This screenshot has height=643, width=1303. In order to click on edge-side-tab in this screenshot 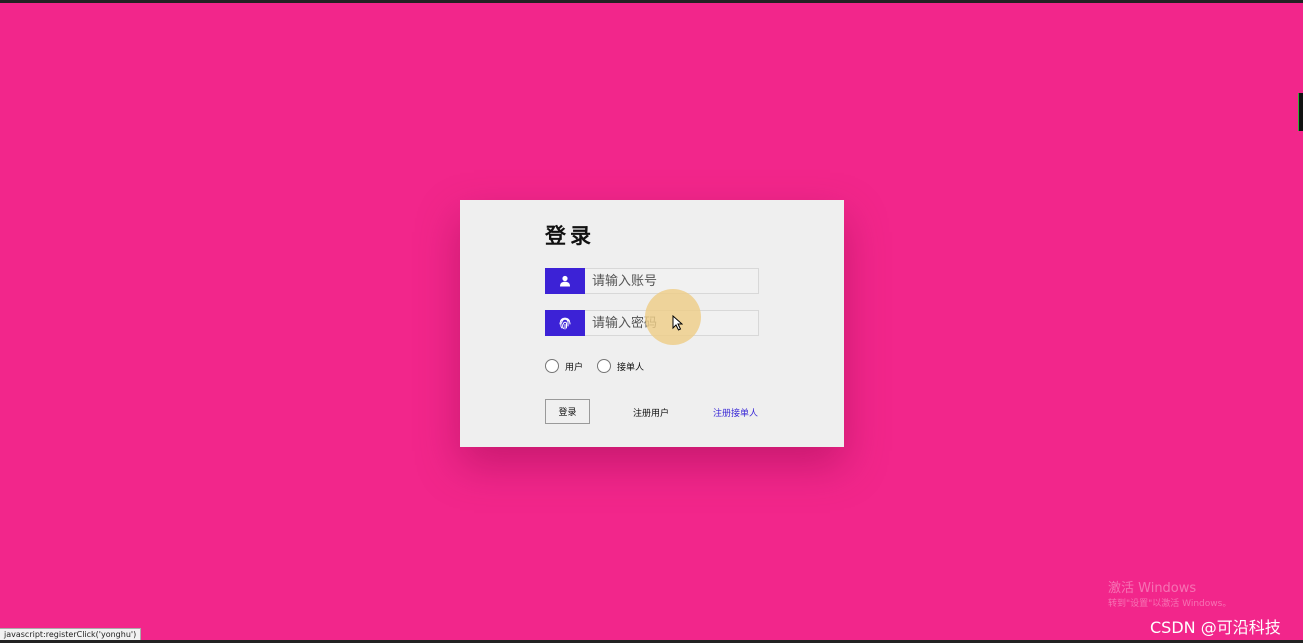, I will do `click(1300, 112)`.